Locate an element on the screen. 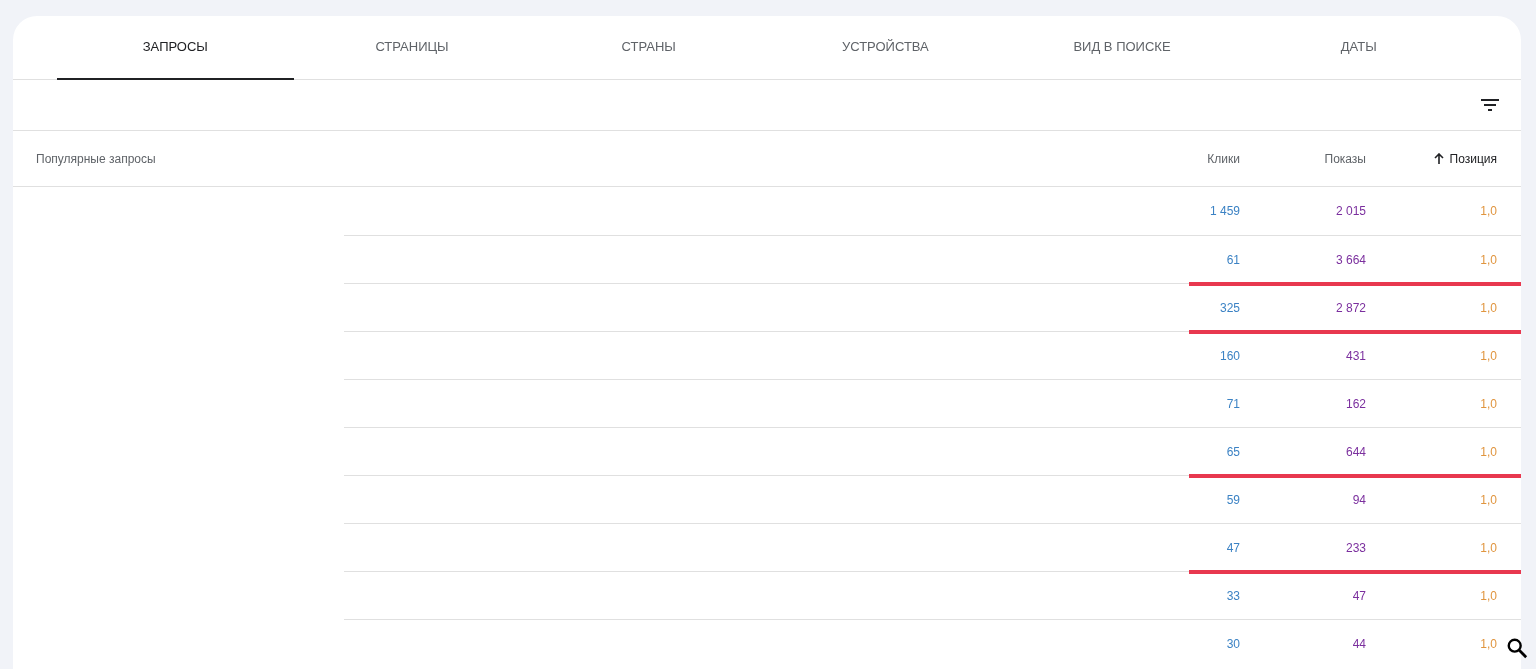  column-header: Популярные запросы is located at coordinates (96, 159).